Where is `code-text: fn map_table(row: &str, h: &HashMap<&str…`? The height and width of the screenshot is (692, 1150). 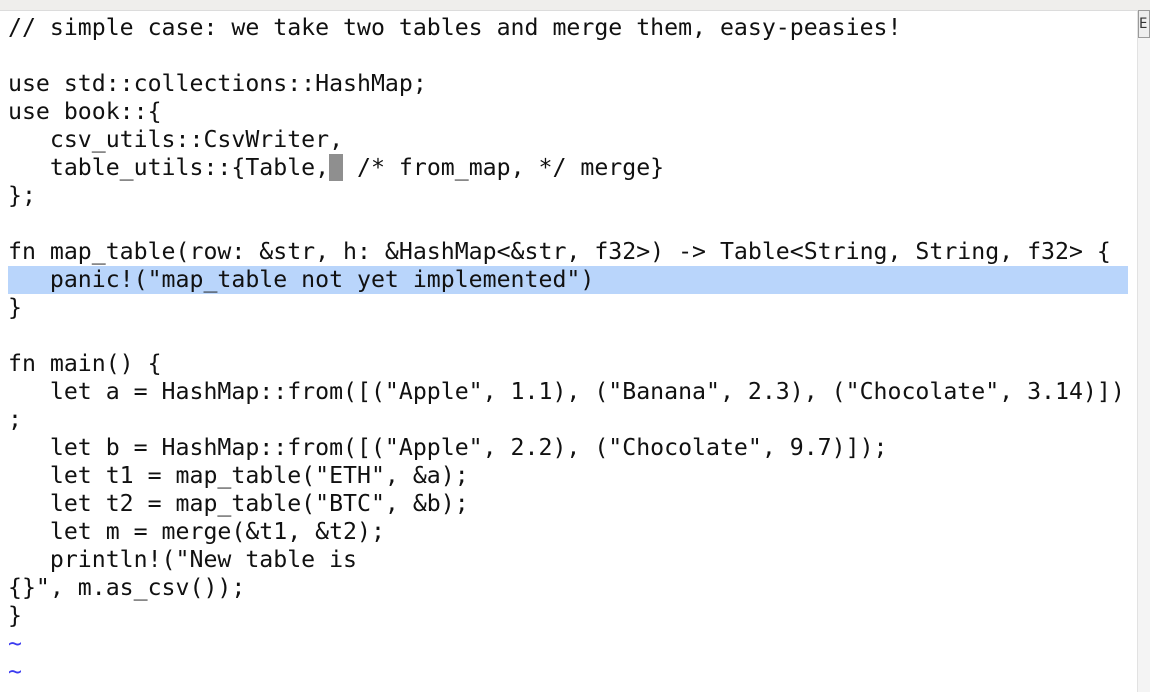
code-text: fn map_table(row: &str, h: &HashMap<&str… is located at coordinates (559, 251).